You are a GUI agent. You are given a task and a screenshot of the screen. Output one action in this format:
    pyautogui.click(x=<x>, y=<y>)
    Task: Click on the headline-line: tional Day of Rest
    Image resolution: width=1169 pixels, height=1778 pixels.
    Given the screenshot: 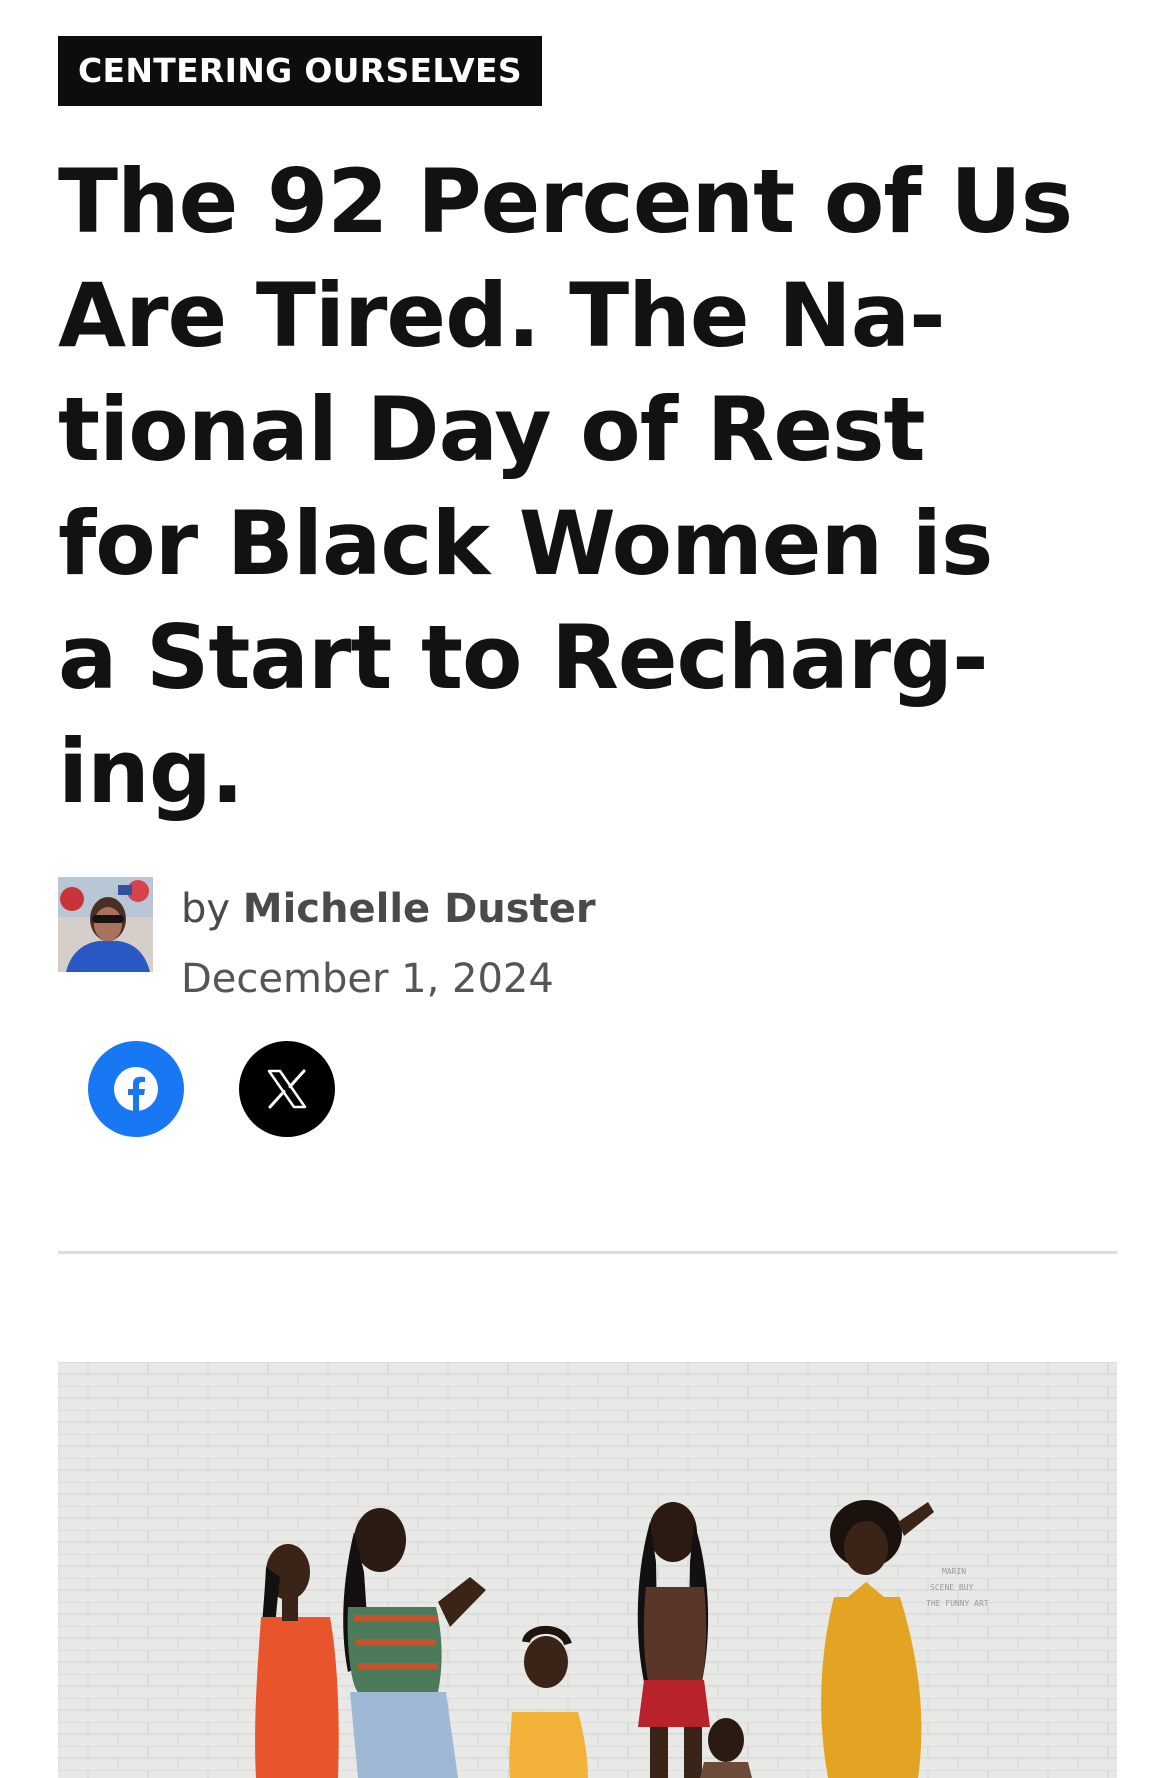 What is the action you would take?
    pyautogui.click(x=492, y=429)
    